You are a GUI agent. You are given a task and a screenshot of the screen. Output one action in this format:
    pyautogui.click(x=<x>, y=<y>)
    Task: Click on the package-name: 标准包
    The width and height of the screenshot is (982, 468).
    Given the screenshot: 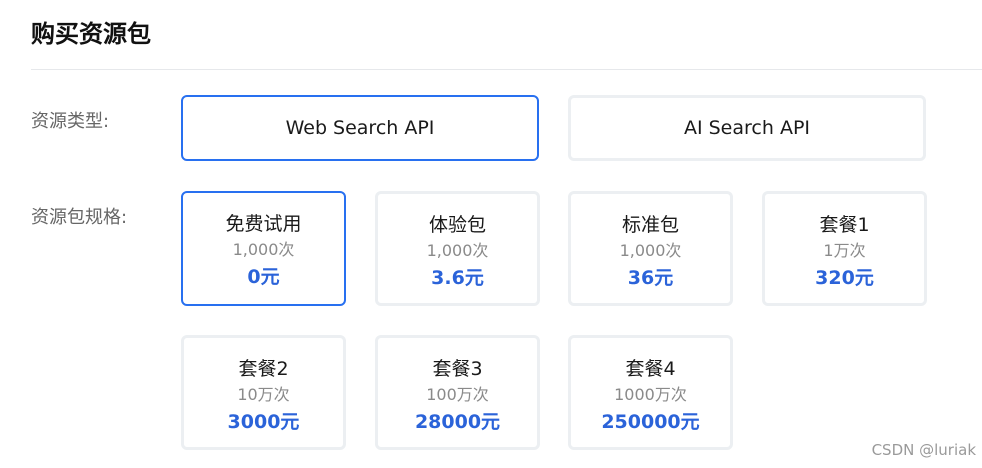 What is the action you would take?
    pyautogui.click(x=650, y=225)
    